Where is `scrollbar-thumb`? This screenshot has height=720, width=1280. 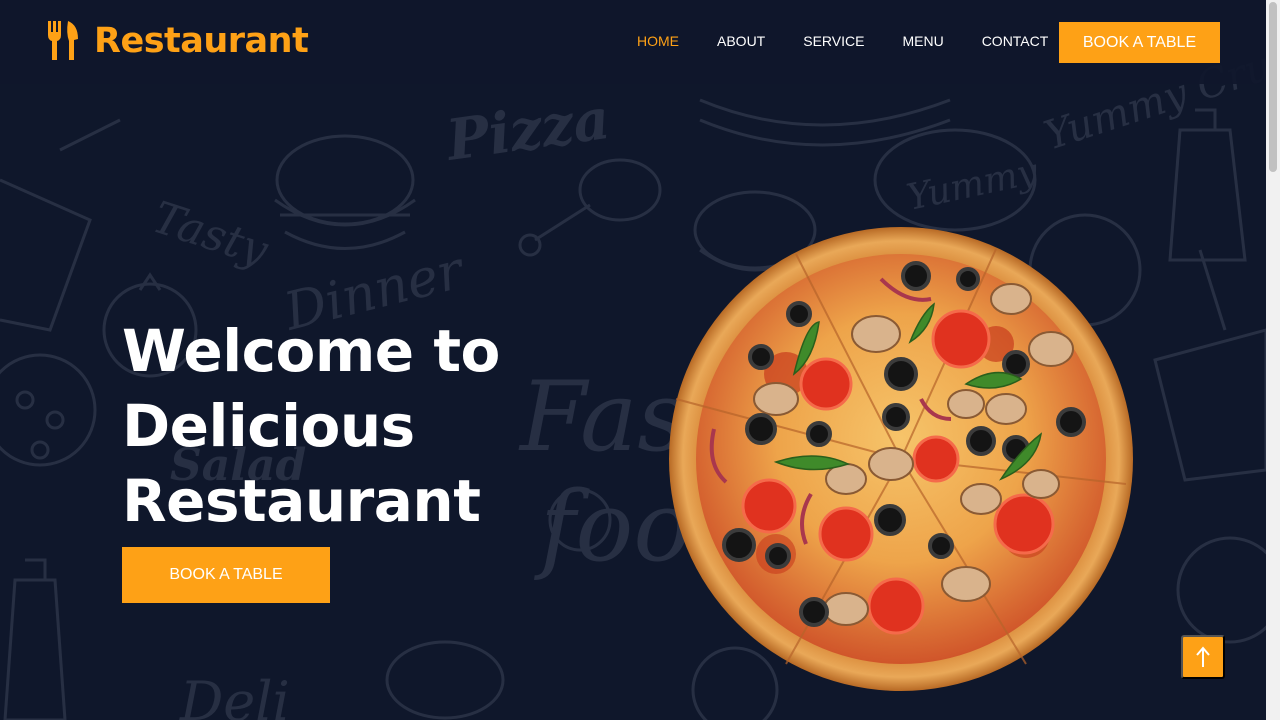
scrollbar-thumb is located at coordinates (1273, 87).